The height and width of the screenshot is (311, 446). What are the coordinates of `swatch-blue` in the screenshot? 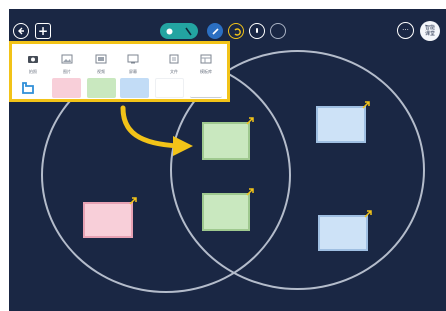 It's located at (134, 88).